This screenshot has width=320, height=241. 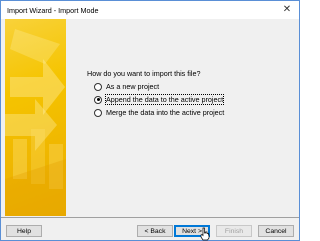 What do you see at coordinates (53, 10) in the screenshot?
I see `window-title: Import Wizard - Import Mode` at bounding box center [53, 10].